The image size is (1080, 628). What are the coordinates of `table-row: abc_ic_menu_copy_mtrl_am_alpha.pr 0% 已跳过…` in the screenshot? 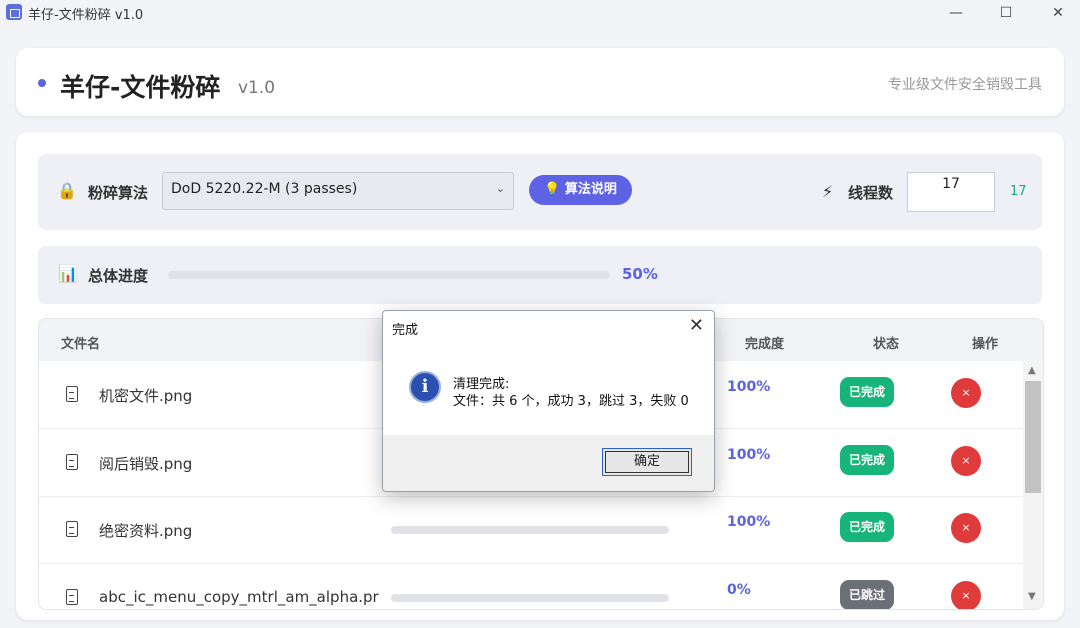 It's located at (531, 586).